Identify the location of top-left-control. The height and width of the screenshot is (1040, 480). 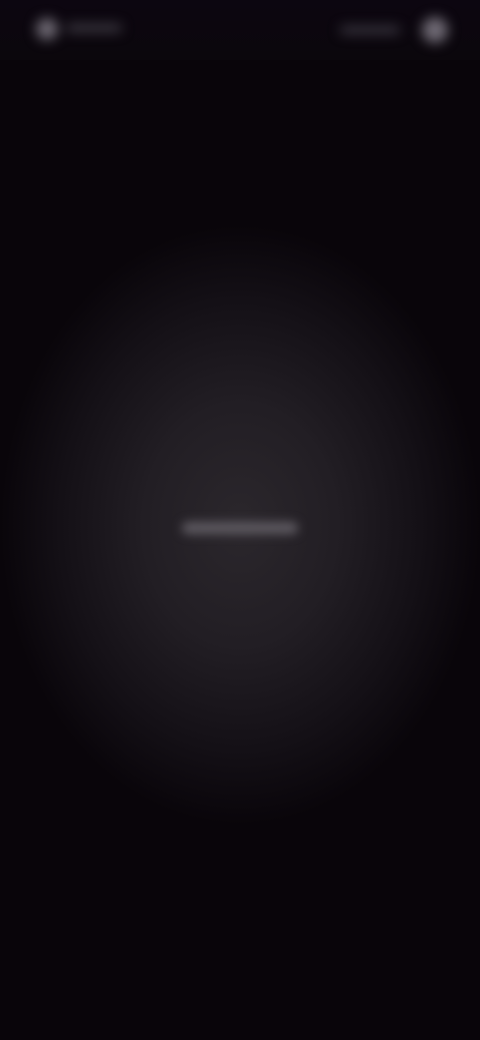
(80, 28).